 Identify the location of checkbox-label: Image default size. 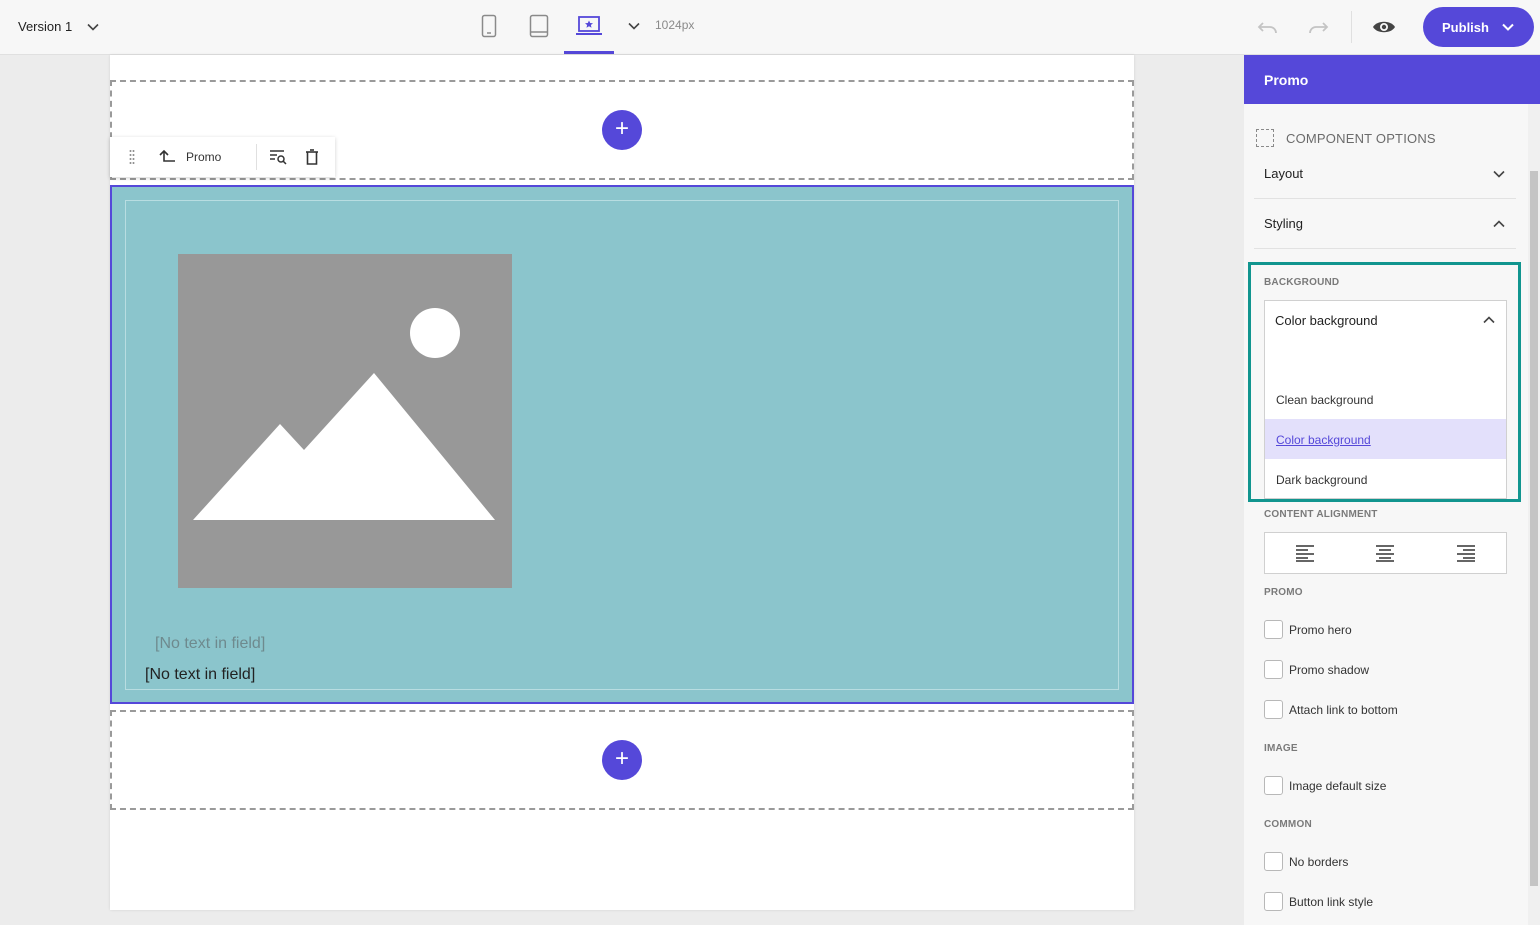
(1338, 785).